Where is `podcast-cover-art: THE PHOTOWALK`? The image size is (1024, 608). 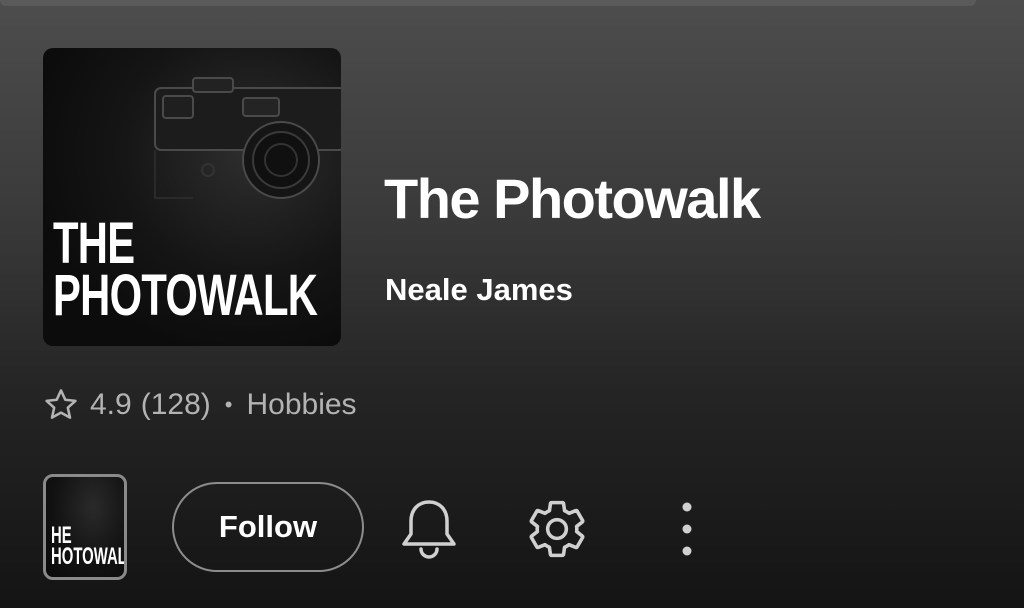 podcast-cover-art: THE PHOTOWALK is located at coordinates (192, 197).